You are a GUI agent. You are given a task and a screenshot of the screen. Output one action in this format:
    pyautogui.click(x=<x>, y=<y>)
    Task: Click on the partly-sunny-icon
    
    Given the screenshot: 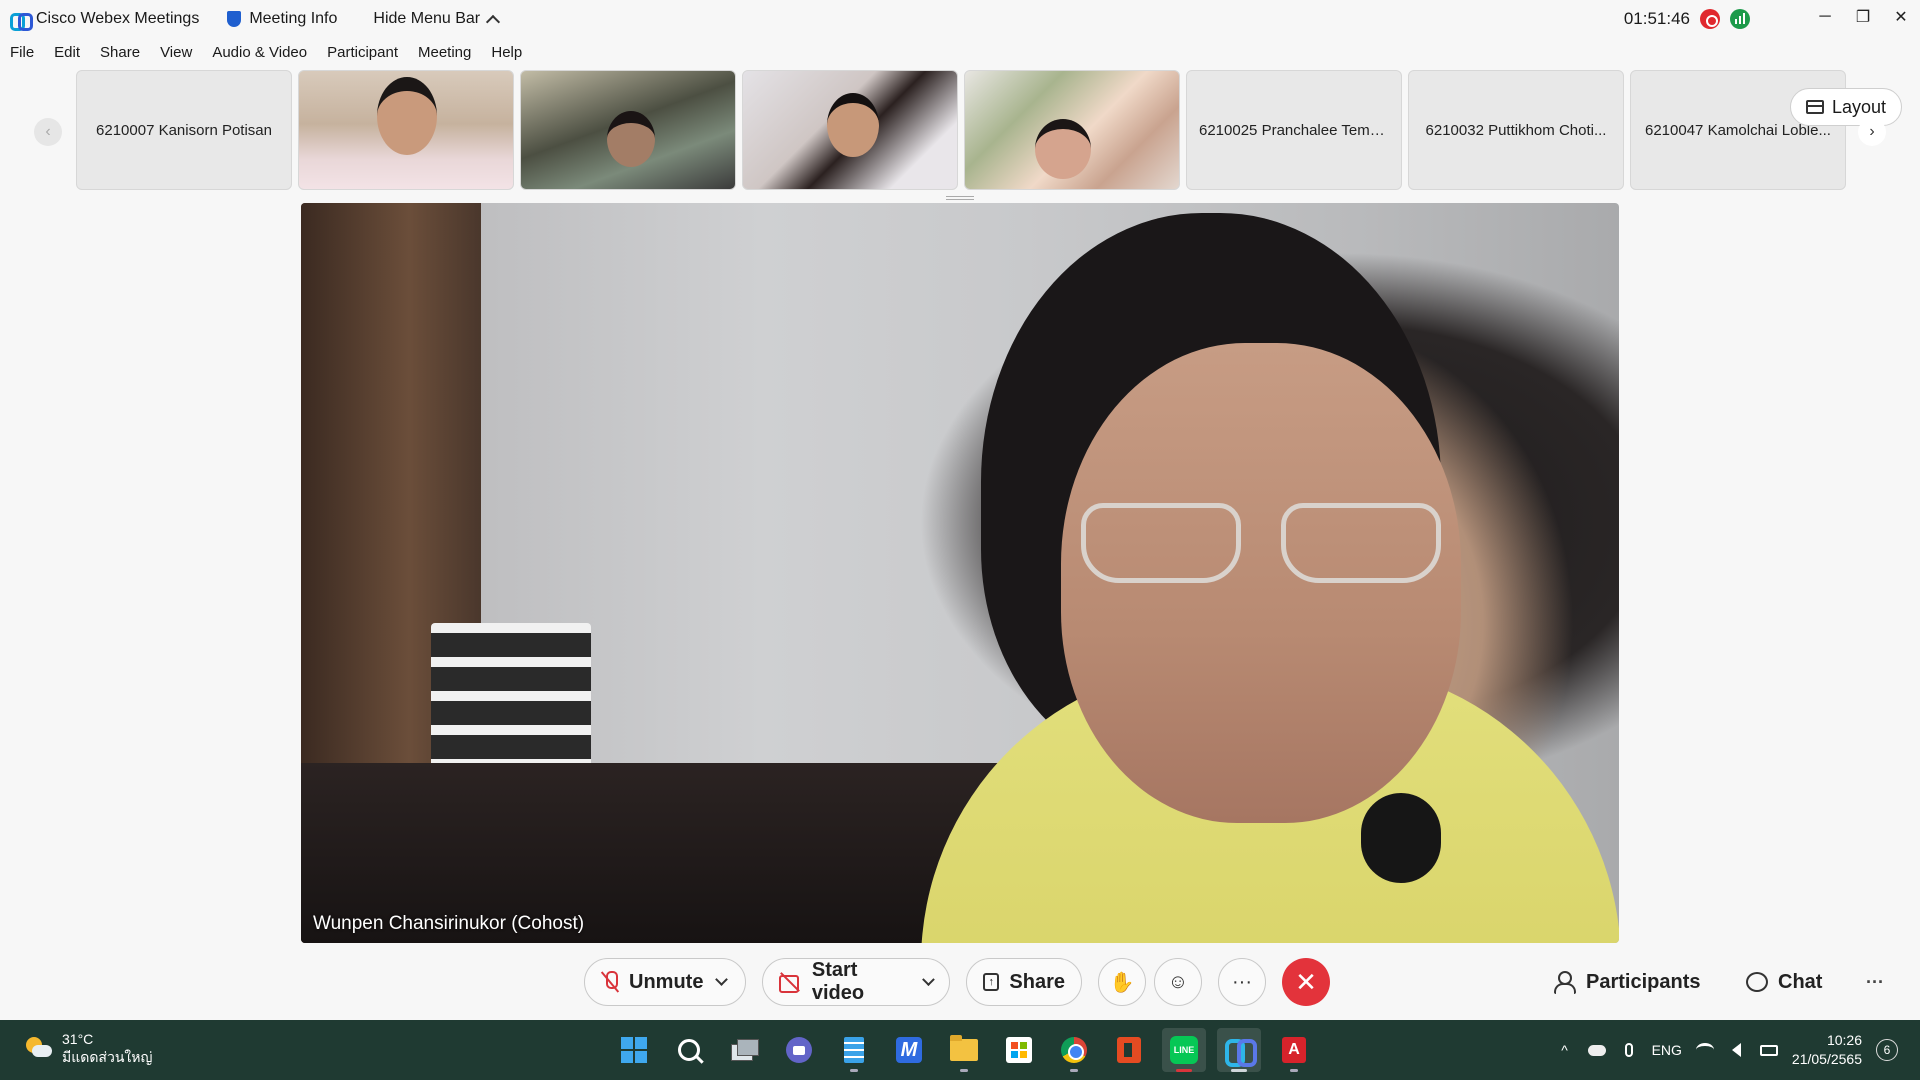 What is the action you would take?
    pyautogui.click(x=39, y=1048)
    